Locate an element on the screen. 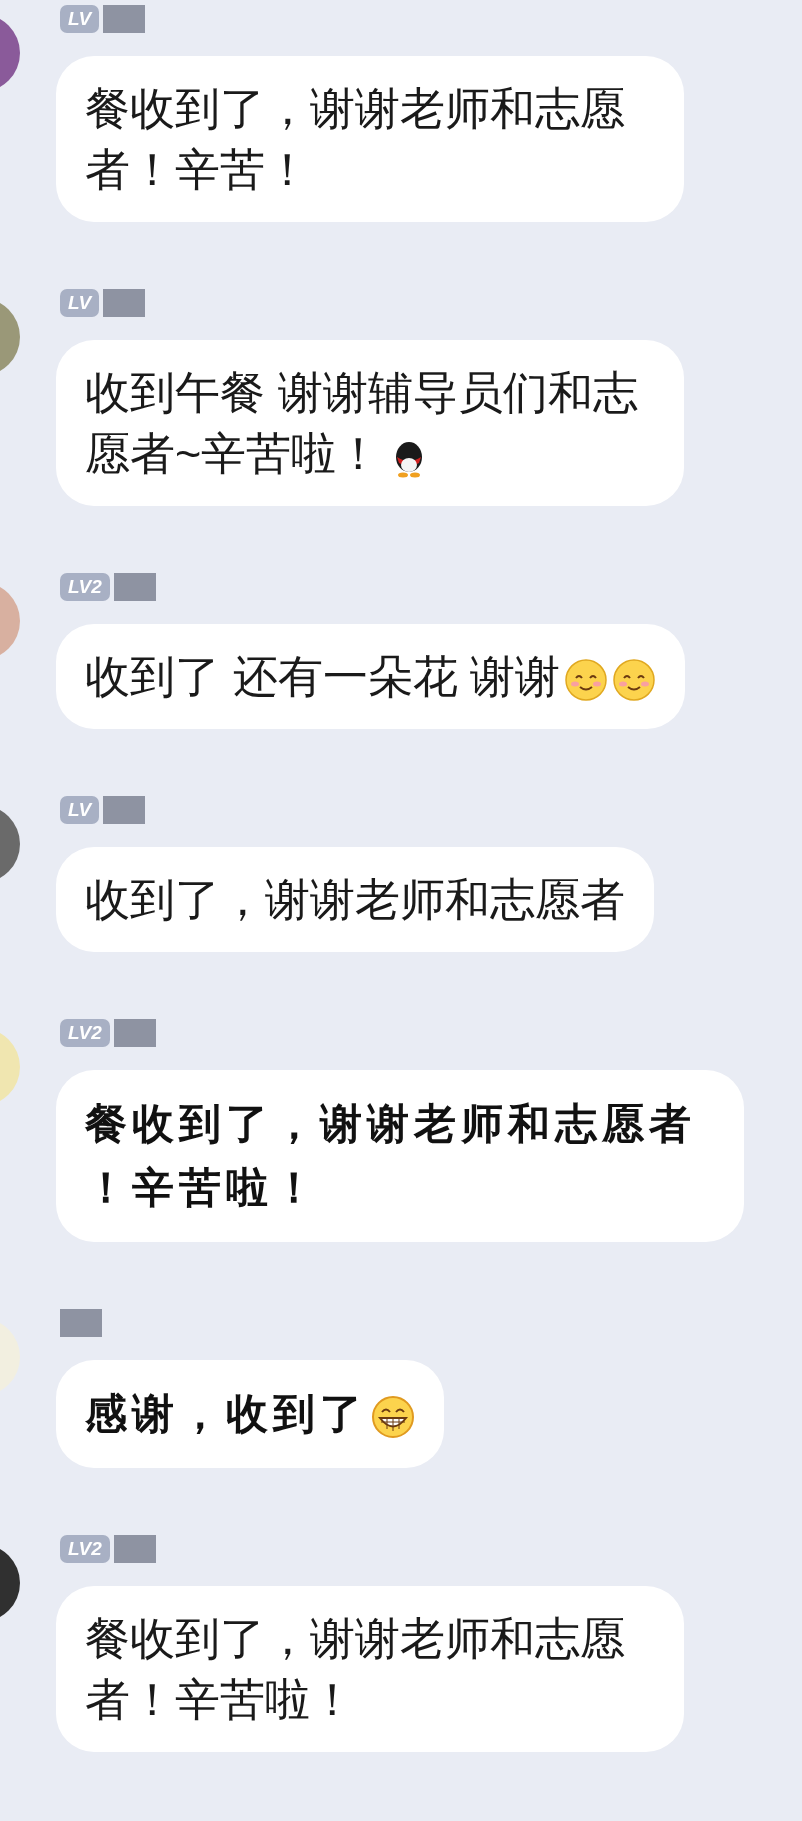 This screenshot has height=1821, width=802. message-text: 餐收到了，谢谢老师和志愿者！辛苦！ is located at coordinates (355, 139).